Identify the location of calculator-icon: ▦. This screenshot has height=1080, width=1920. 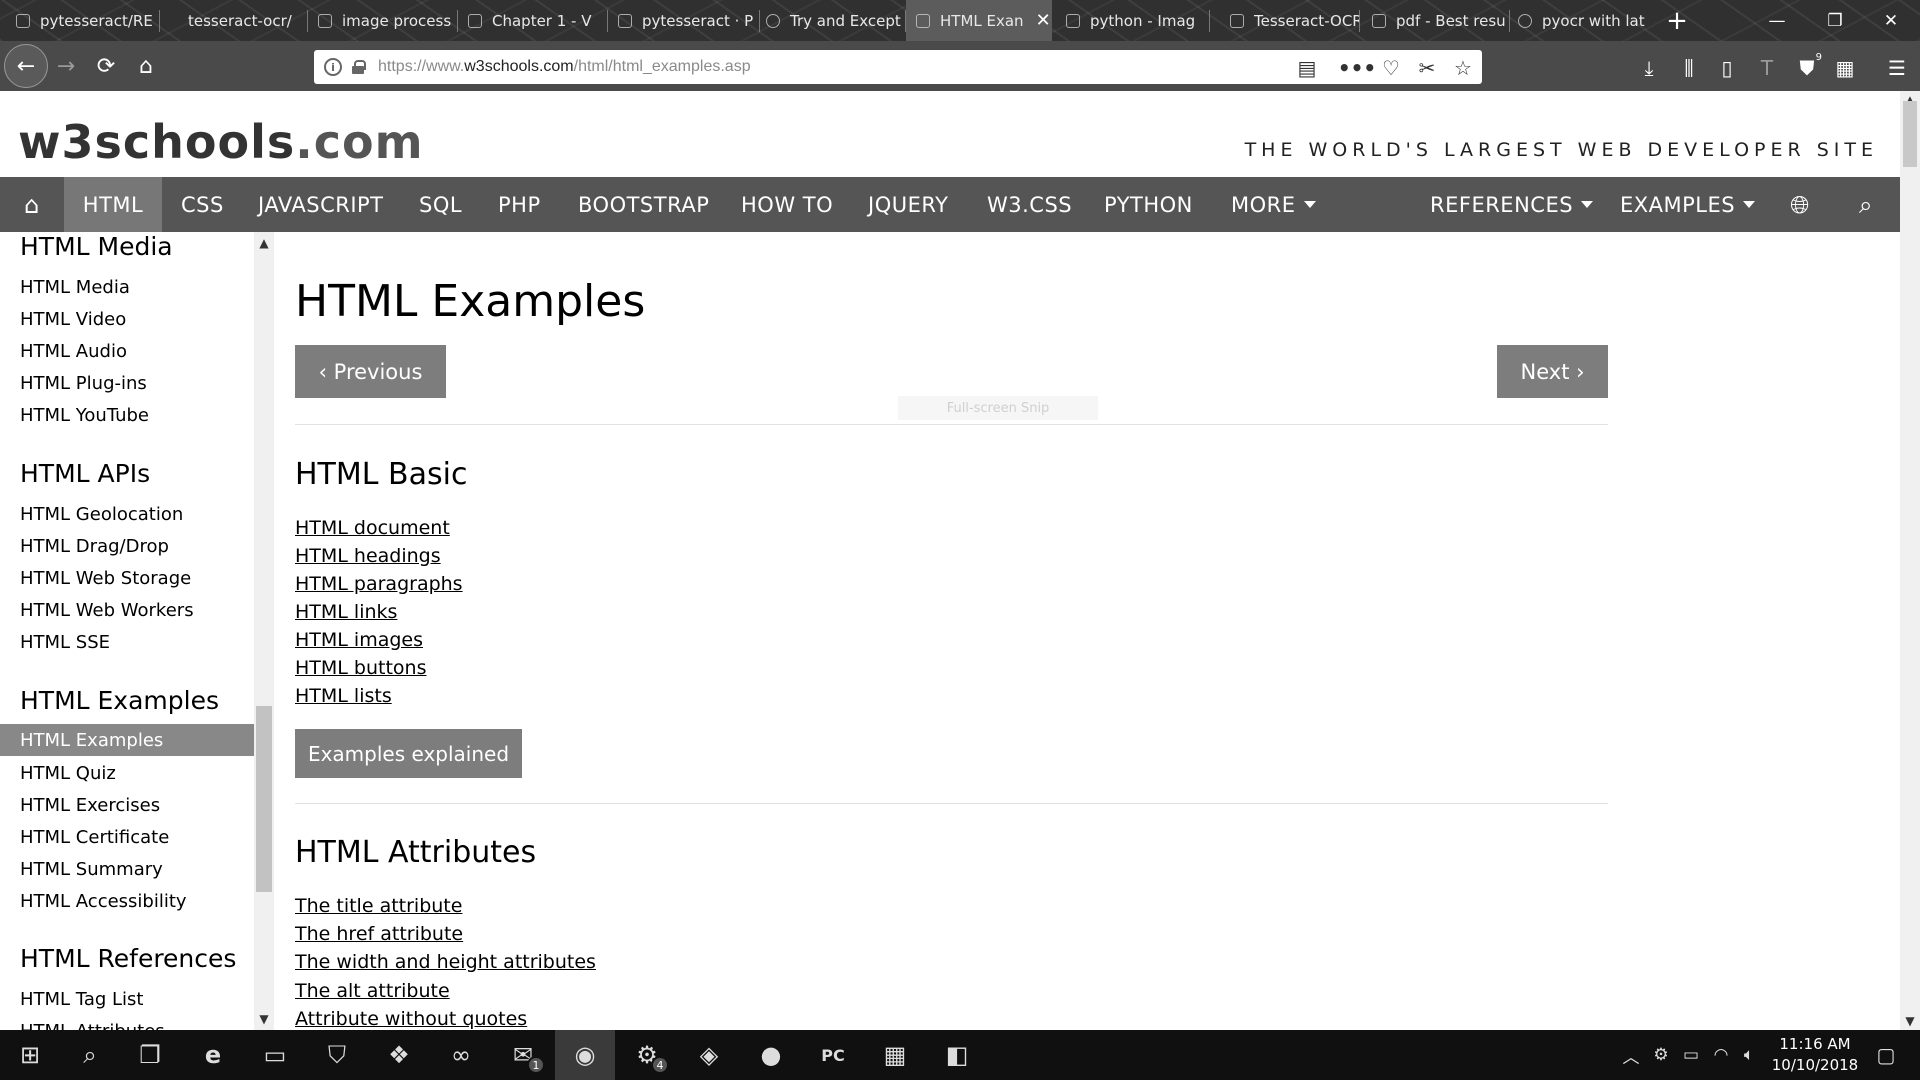
(895, 1055).